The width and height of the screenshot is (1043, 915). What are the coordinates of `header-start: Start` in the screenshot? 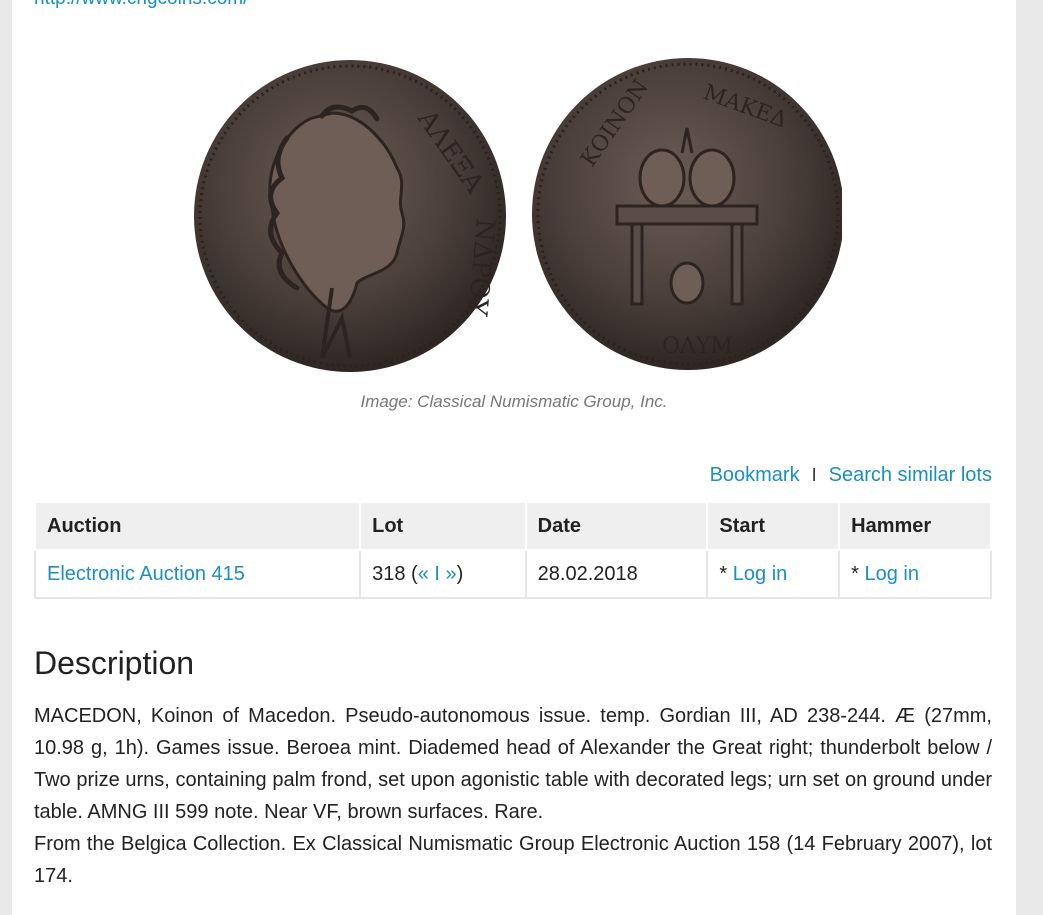 It's located at (773, 526).